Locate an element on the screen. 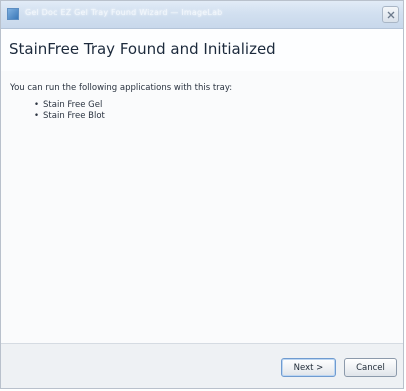 The height and width of the screenshot is (391, 406). cancel-button: Cancel is located at coordinates (370, 367).